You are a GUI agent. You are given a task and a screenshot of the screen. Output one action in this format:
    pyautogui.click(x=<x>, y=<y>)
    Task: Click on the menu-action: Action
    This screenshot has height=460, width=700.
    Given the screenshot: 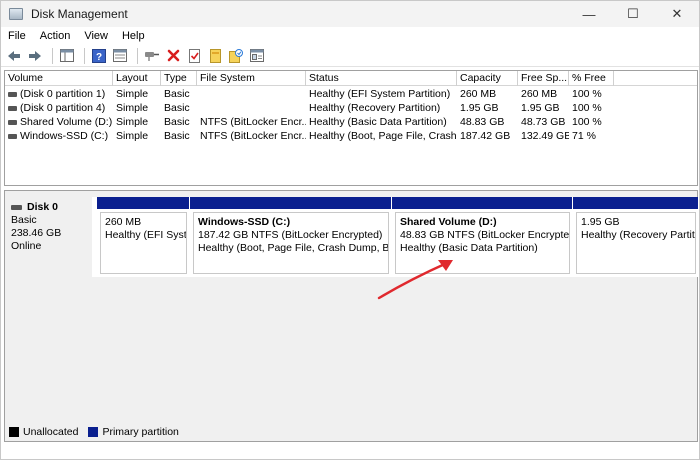 What is the action you would take?
    pyautogui.click(x=55, y=36)
    